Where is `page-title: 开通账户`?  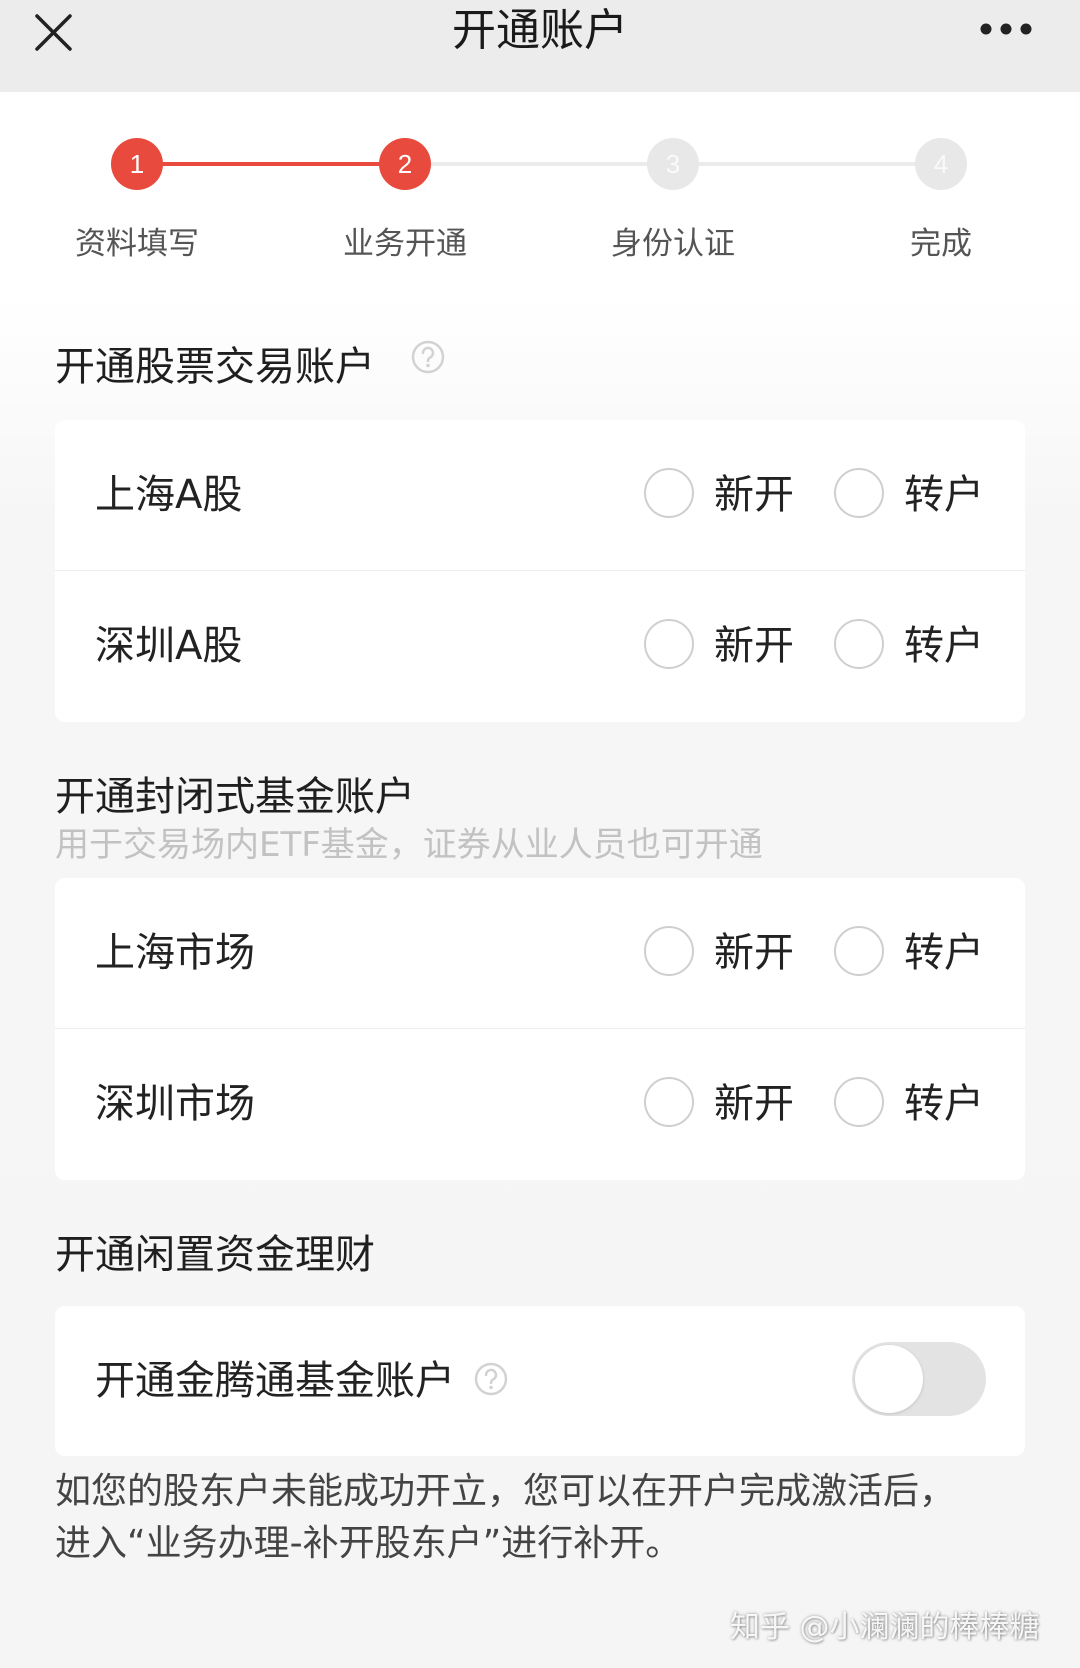
page-title: 开通账户 is located at coordinates (540, 30).